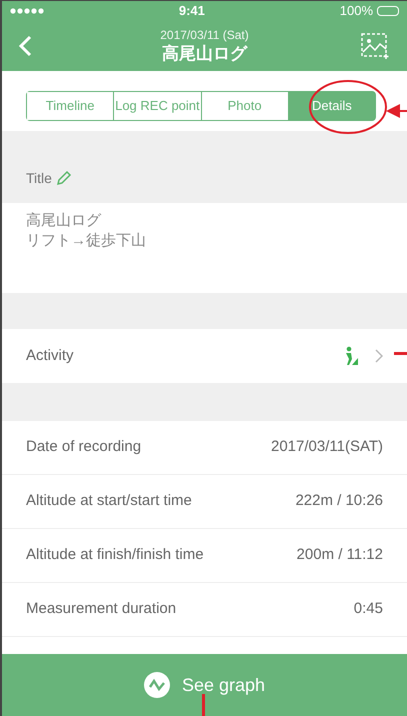  I want to click on activity-label: Activity, so click(50, 356).